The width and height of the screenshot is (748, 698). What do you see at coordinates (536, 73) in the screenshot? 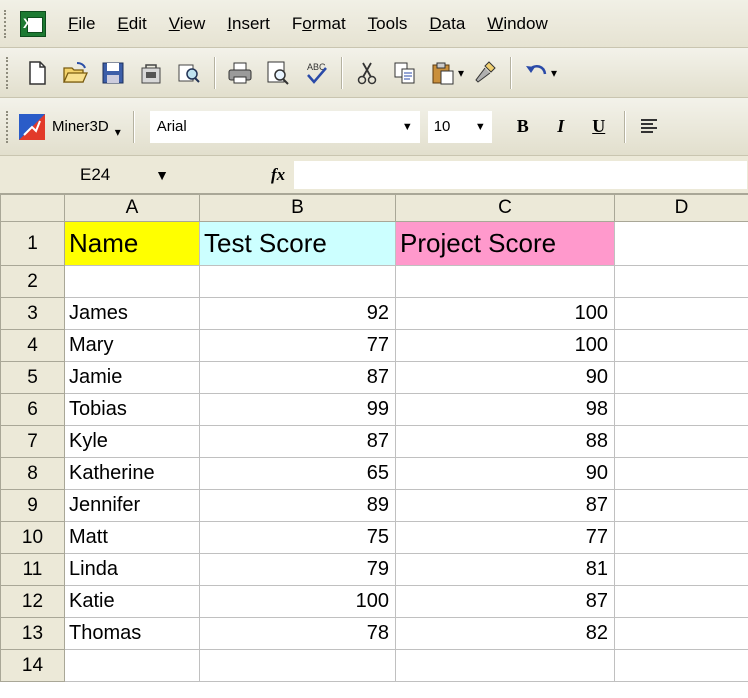
I see `undo-icon` at bounding box center [536, 73].